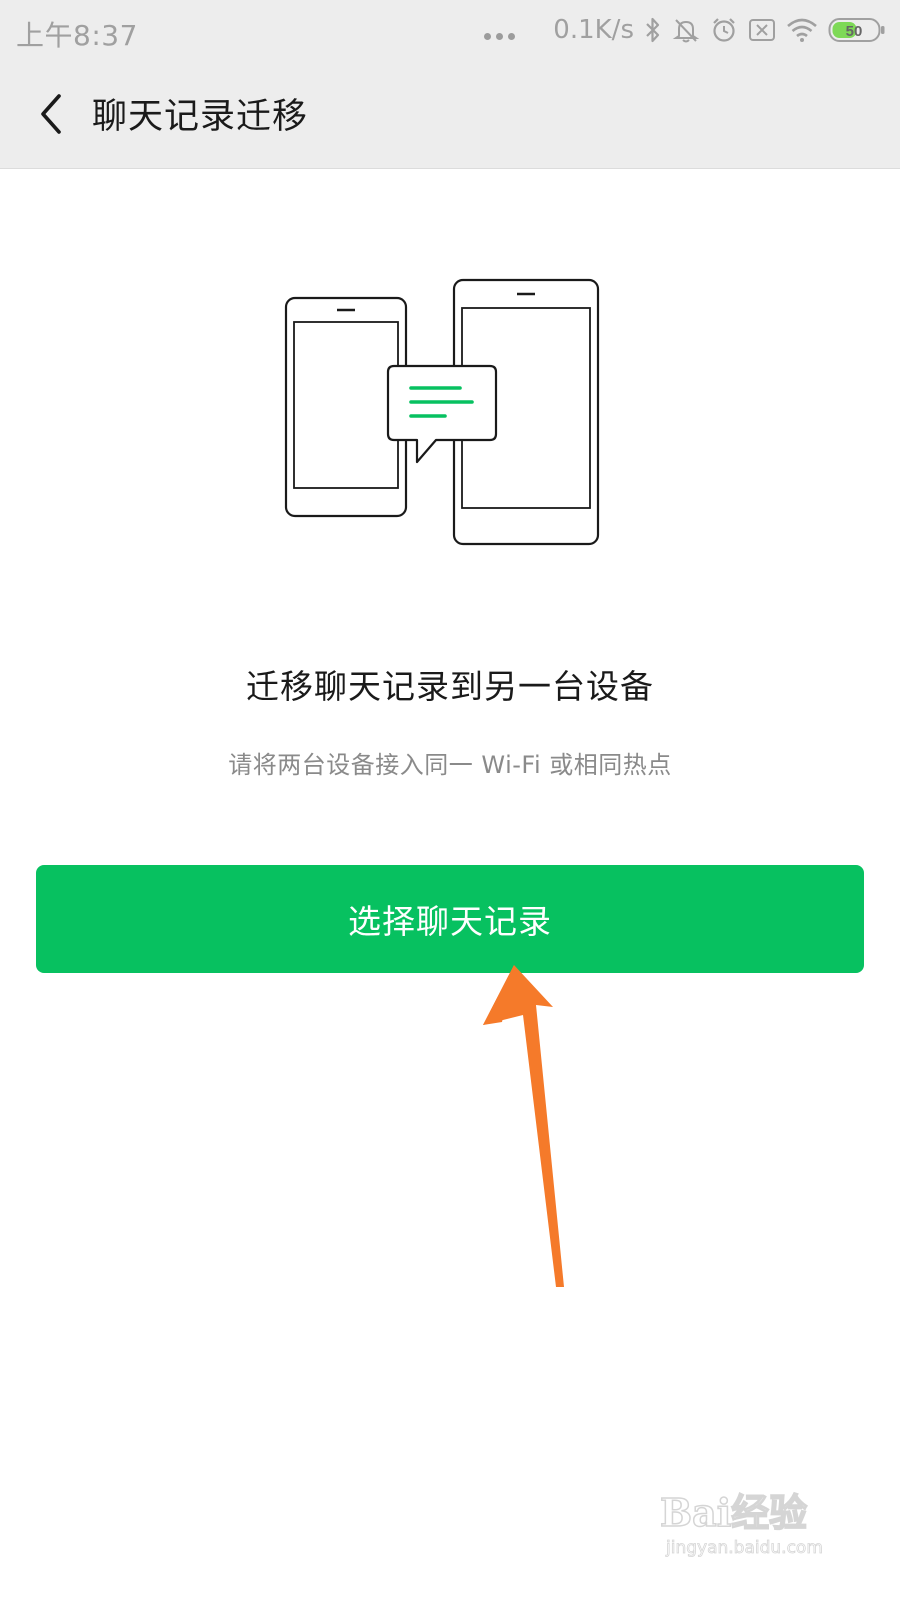 Image resolution: width=900 pixels, height=1600 pixels. Describe the element at coordinates (593, 30) in the screenshot. I see `network-speed: 0.1K/s` at that location.